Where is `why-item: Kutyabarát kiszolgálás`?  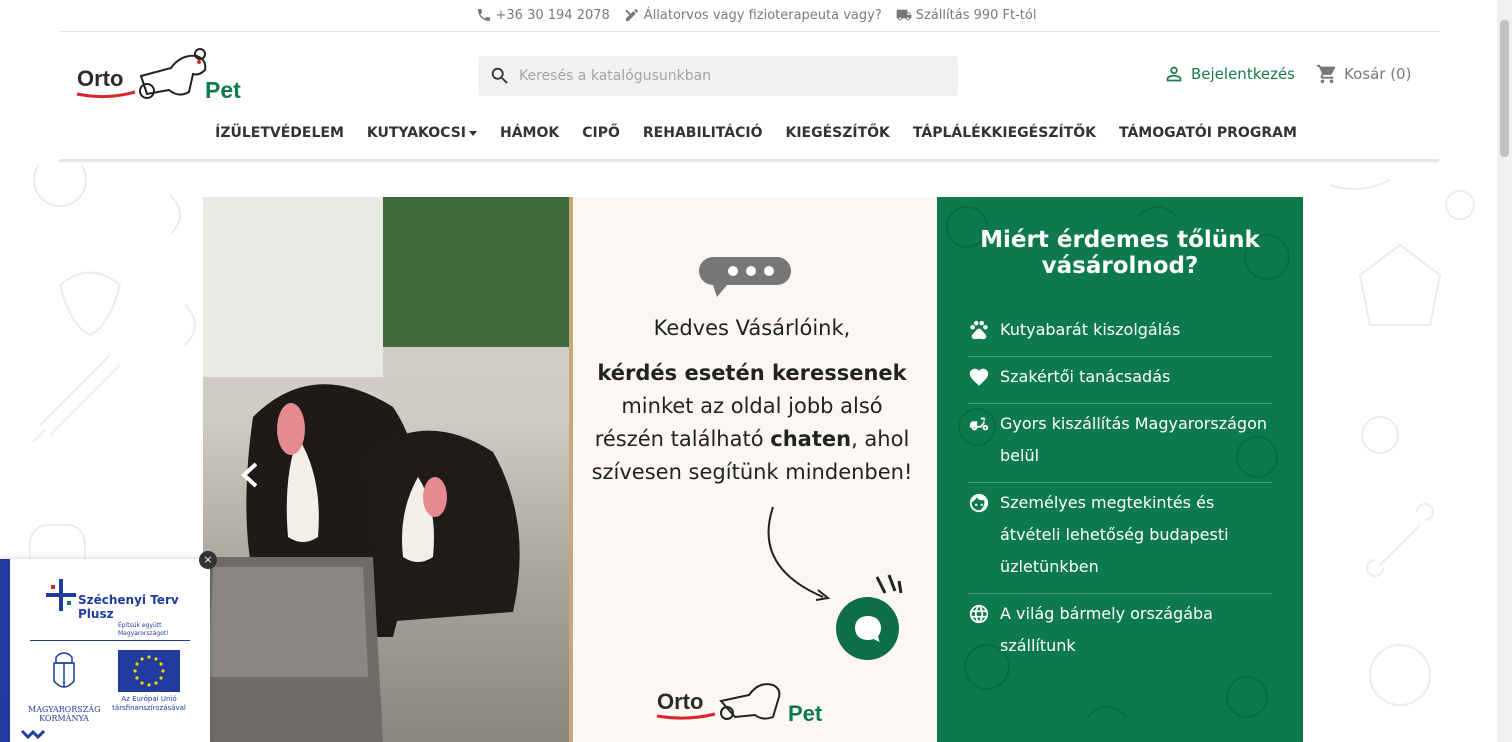
why-item: Kutyabarát kiszolgálás is located at coordinates (1120, 333).